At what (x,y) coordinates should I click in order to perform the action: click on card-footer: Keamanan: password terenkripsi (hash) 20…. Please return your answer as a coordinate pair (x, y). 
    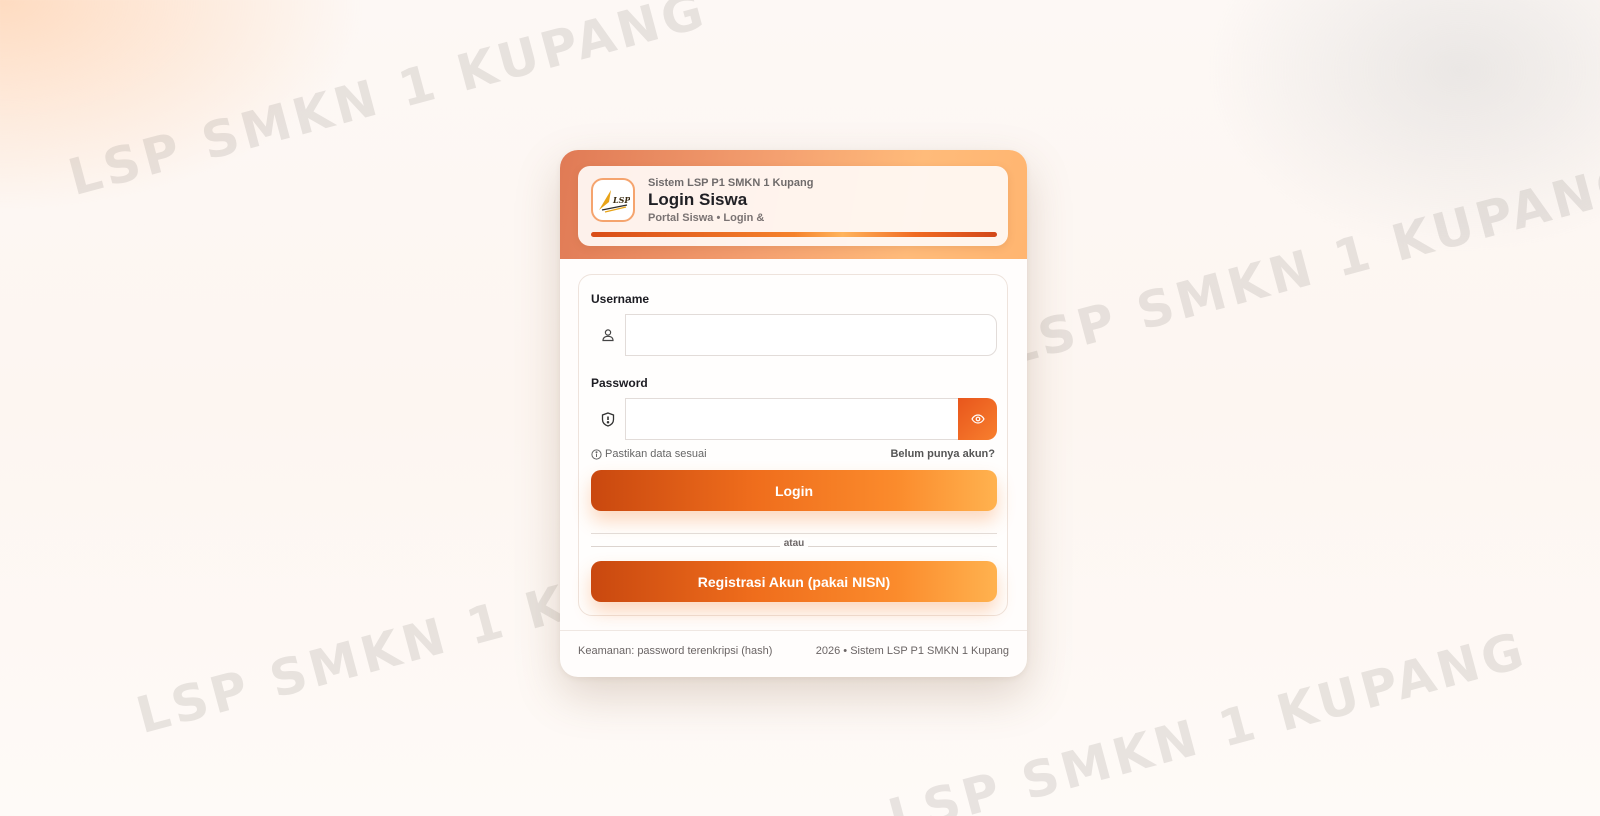
    Looking at the image, I should click on (793, 653).